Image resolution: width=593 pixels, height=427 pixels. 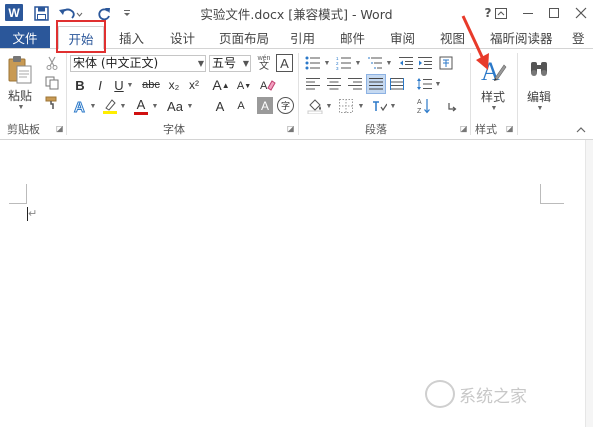 What do you see at coordinates (141, 106) in the screenshot?
I see `font-color-icon: A` at bounding box center [141, 106].